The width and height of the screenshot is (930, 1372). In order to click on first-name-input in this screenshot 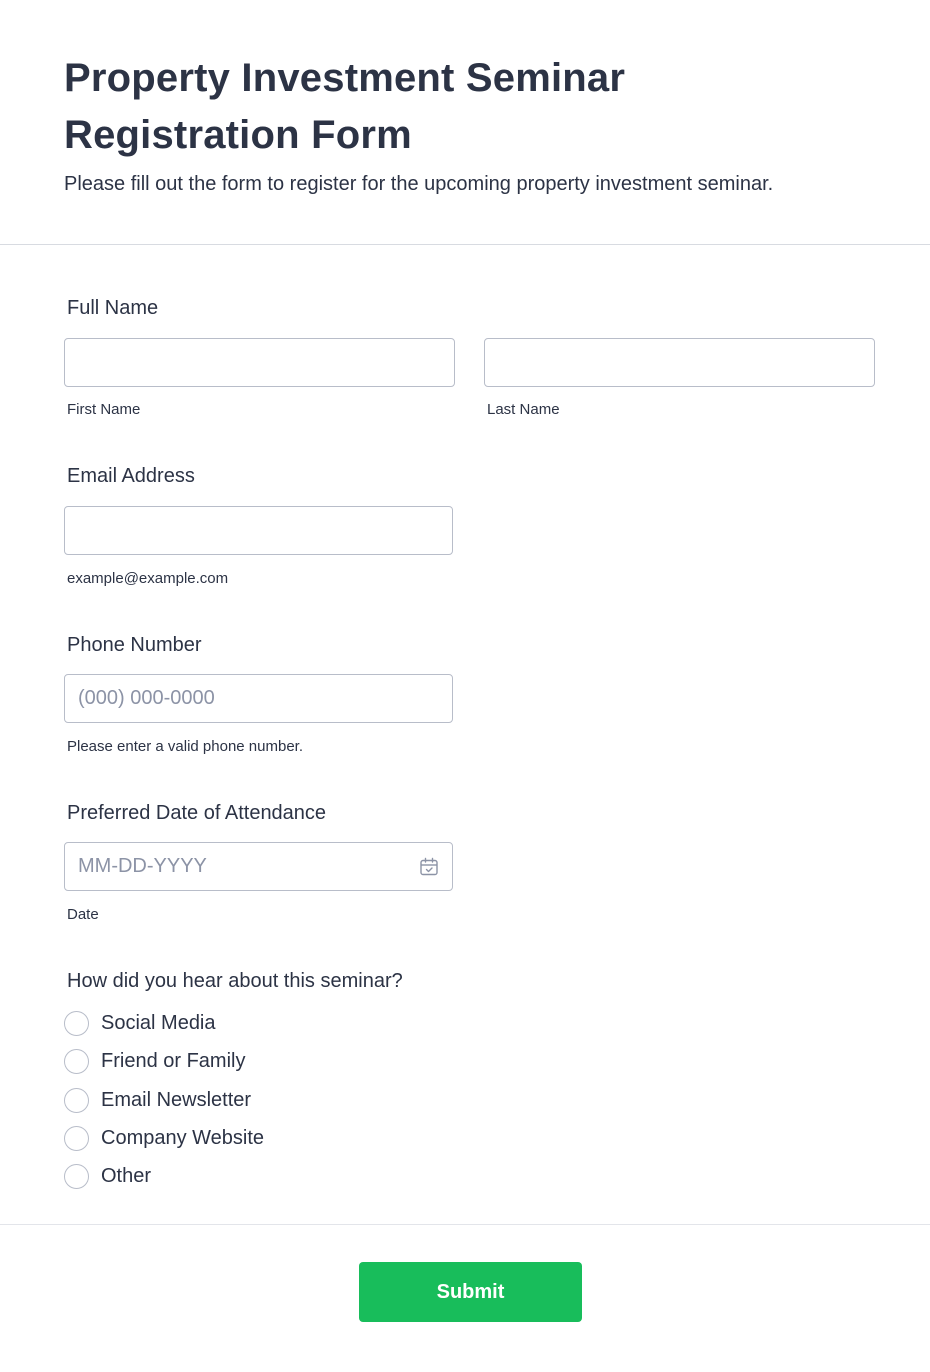, I will do `click(259, 362)`.